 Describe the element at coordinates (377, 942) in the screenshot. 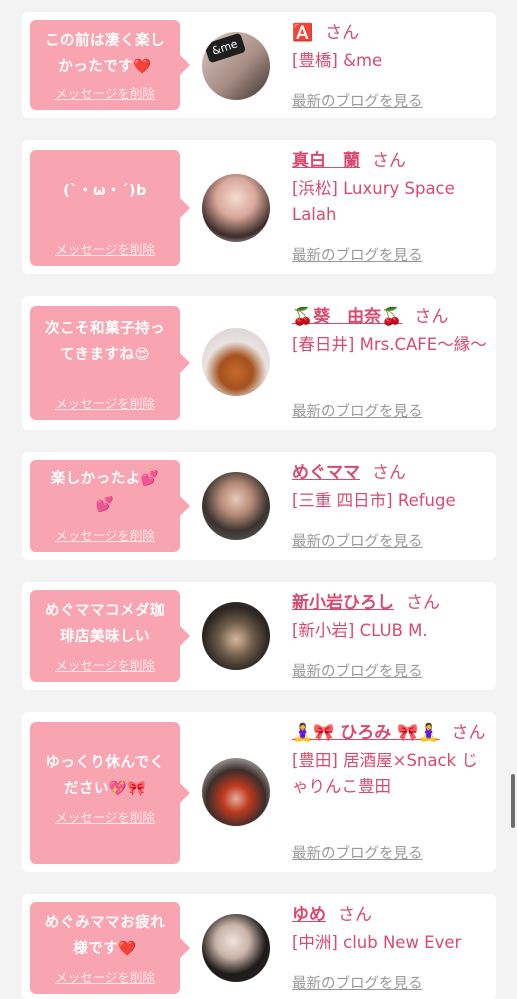

I see `shop-name: [中洲] club New Ever` at that location.